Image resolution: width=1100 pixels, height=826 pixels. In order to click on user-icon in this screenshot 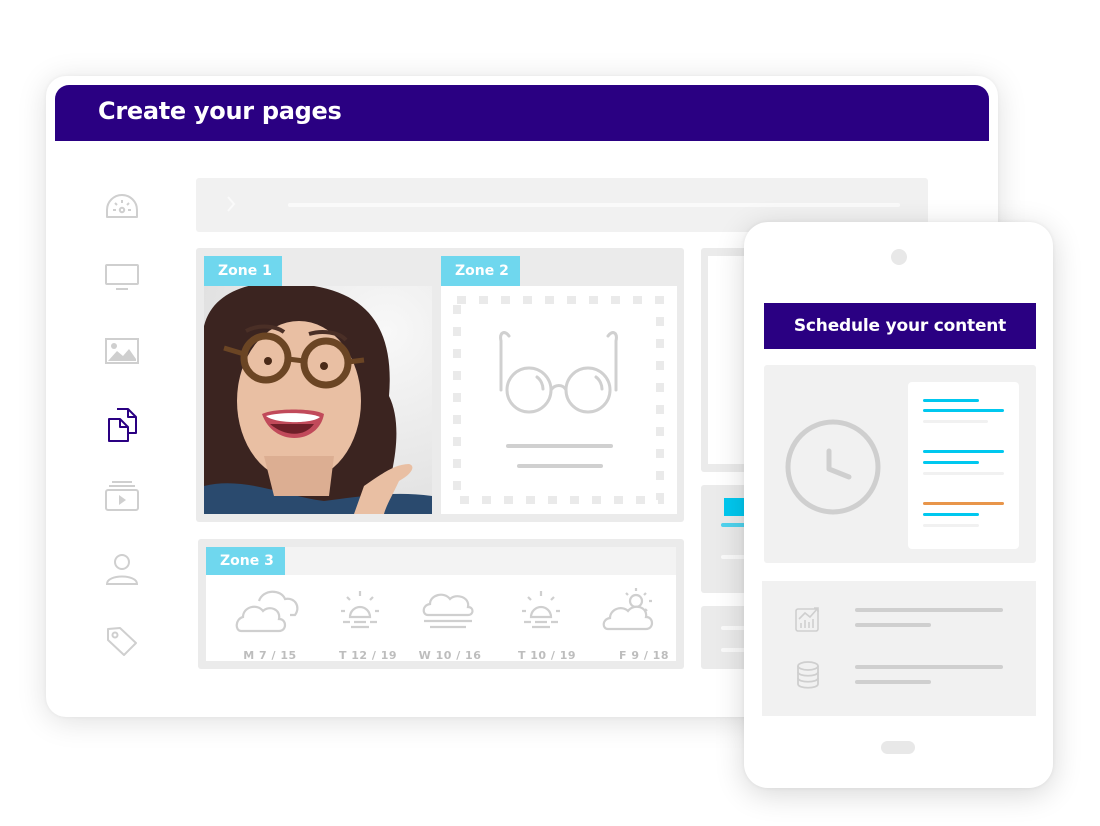, I will do `click(122, 569)`.